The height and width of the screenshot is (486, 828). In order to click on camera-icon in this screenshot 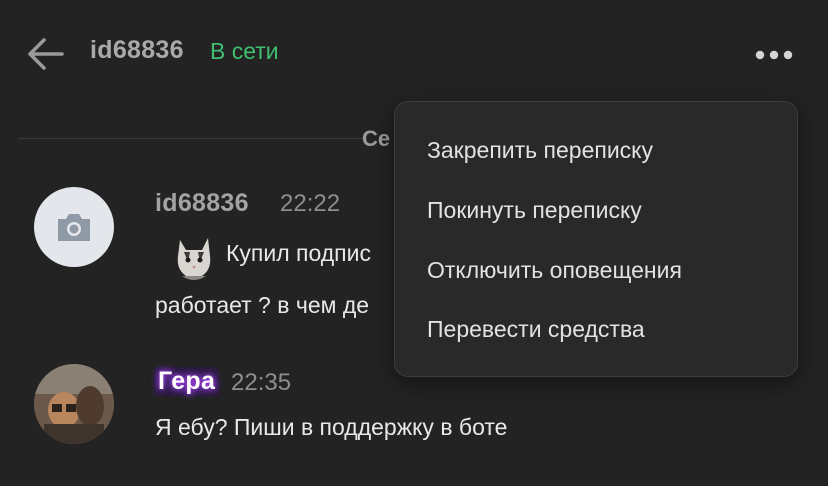, I will do `click(74, 227)`.